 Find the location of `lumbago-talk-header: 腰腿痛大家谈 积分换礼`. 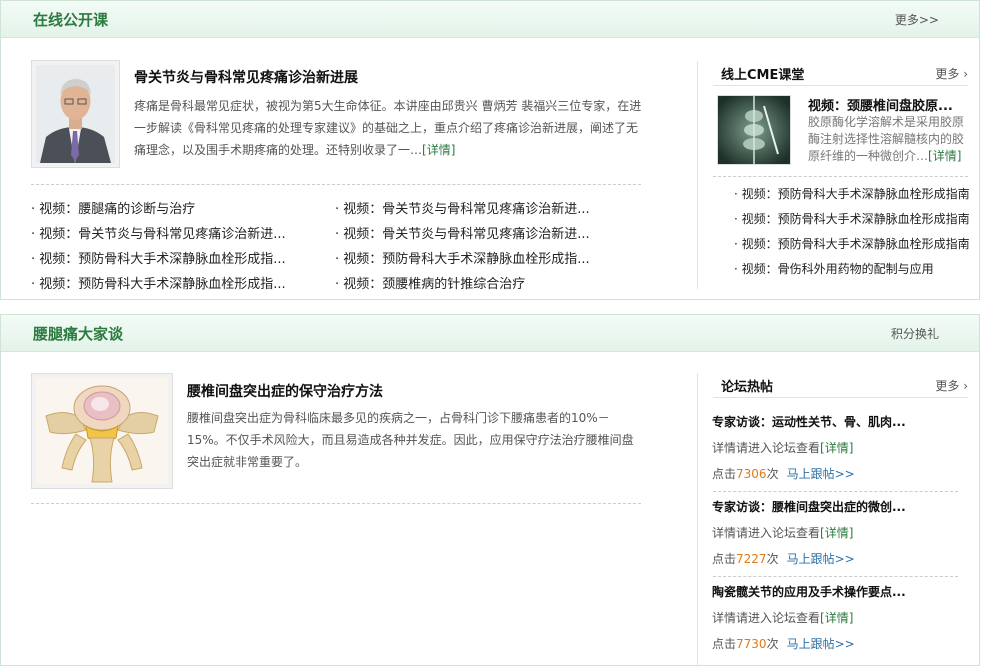

lumbago-talk-header: 腰腿痛大家谈 积分换礼 is located at coordinates (490, 333).